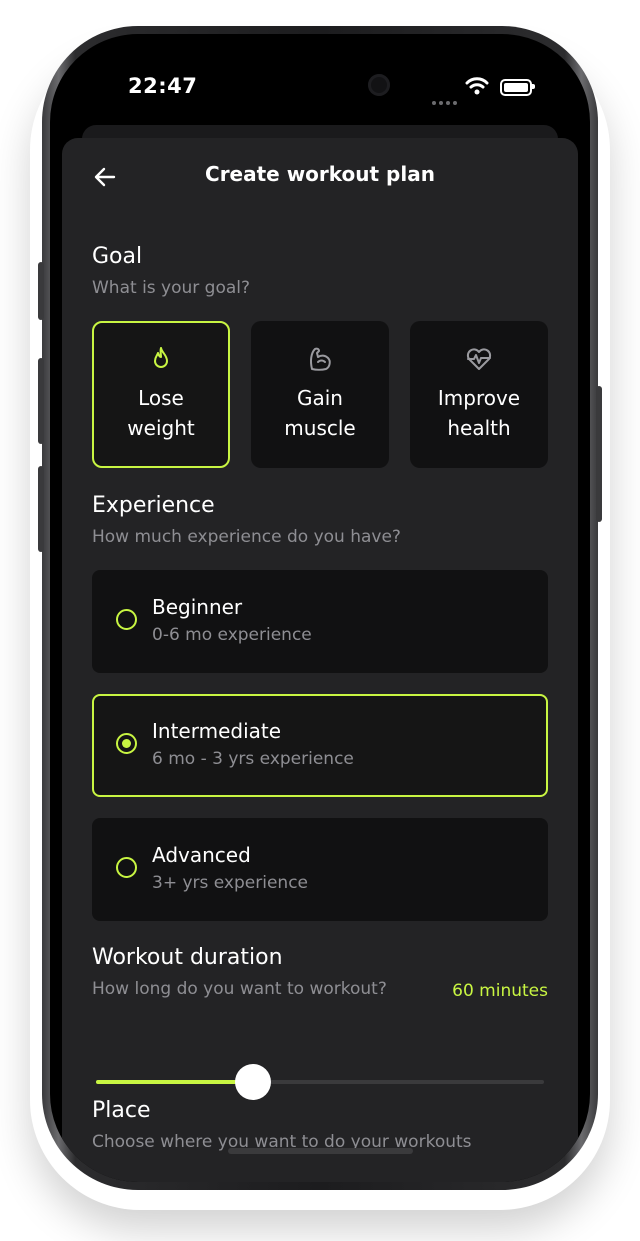 The height and width of the screenshot is (1241, 640). Describe the element at coordinates (232, 635) in the screenshot. I see `experience-detail: 0-6 mo experience` at that location.